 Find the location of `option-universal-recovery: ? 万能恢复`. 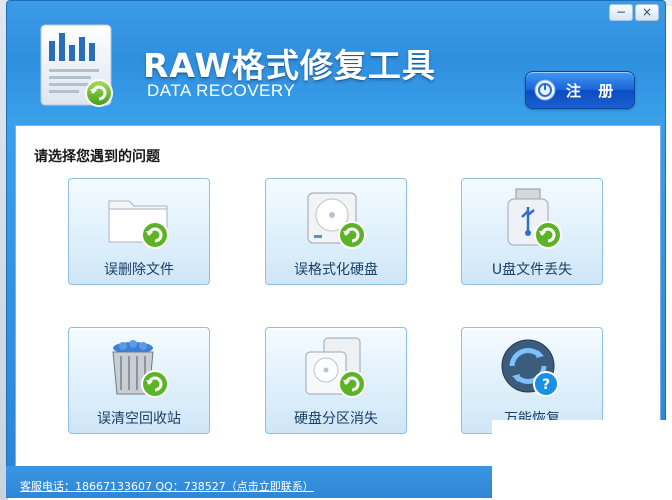

option-universal-recovery: ? 万能恢复 is located at coordinates (532, 380).